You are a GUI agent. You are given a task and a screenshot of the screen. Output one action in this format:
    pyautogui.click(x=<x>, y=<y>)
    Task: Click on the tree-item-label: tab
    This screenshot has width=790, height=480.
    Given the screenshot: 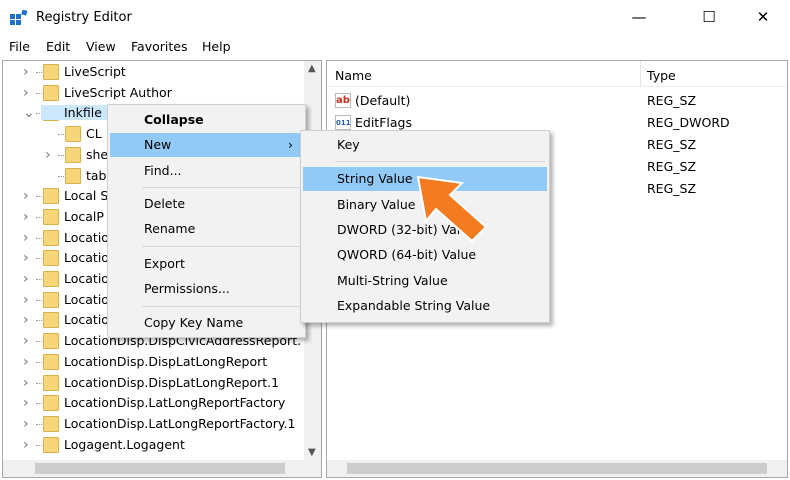 What is the action you would take?
    pyautogui.click(x=96, y=175)
    